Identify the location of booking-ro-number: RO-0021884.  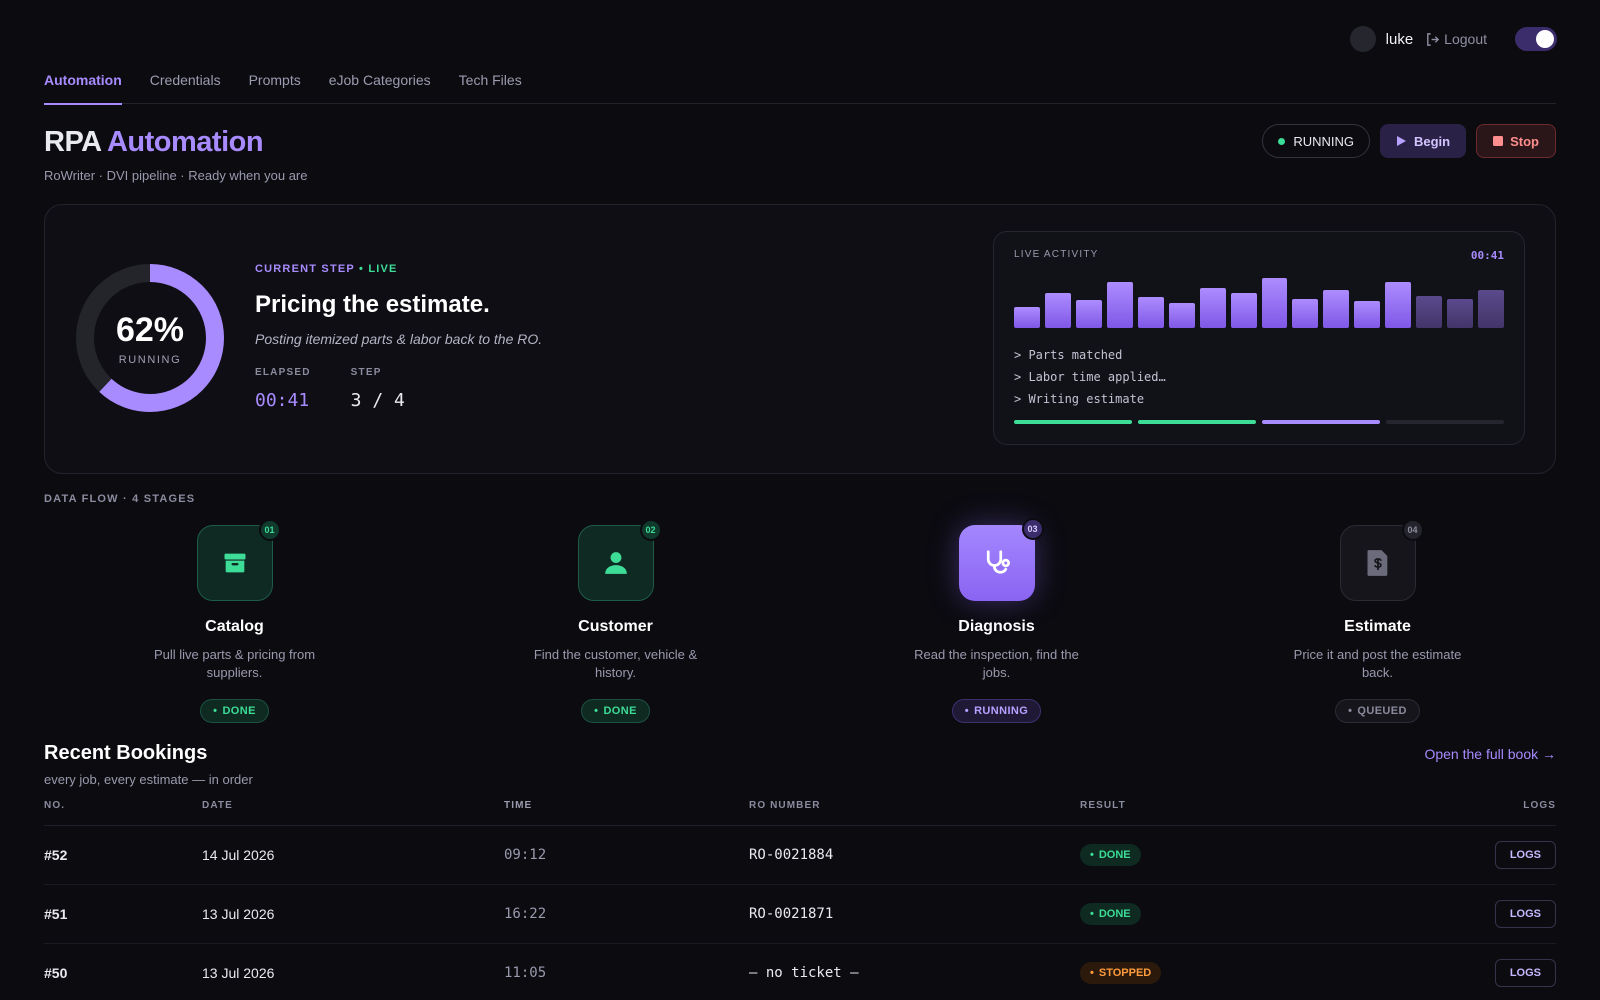
(791, 855).